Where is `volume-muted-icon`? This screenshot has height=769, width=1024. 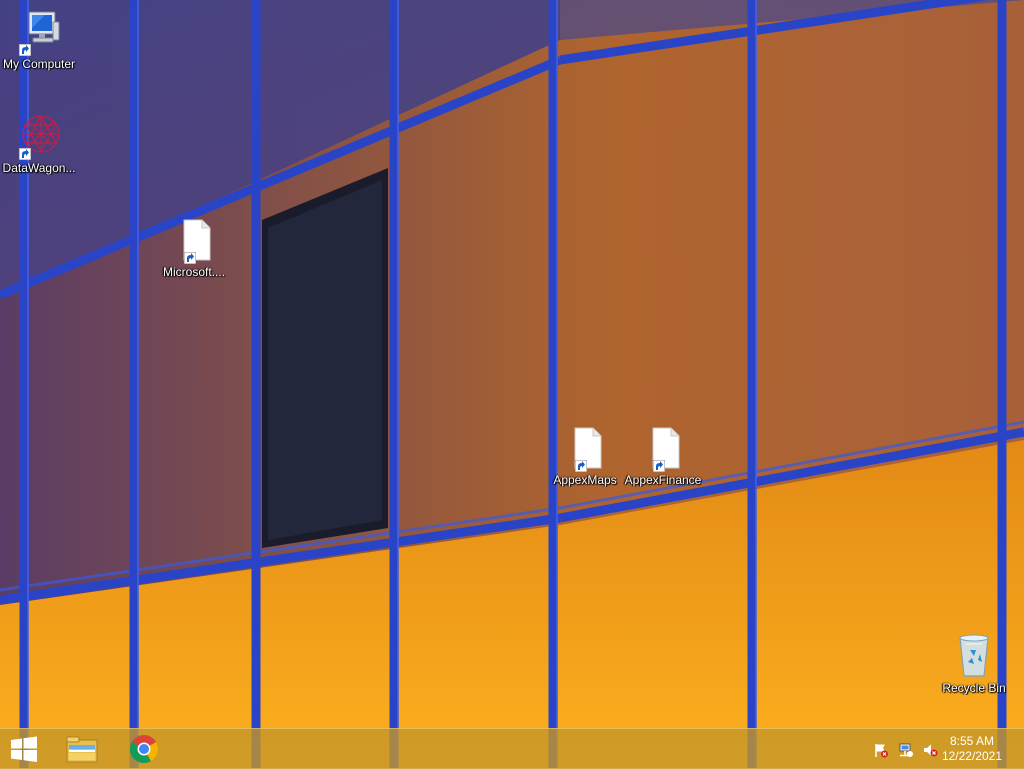
volume-muted-icon is located at coordinates (930, 750).